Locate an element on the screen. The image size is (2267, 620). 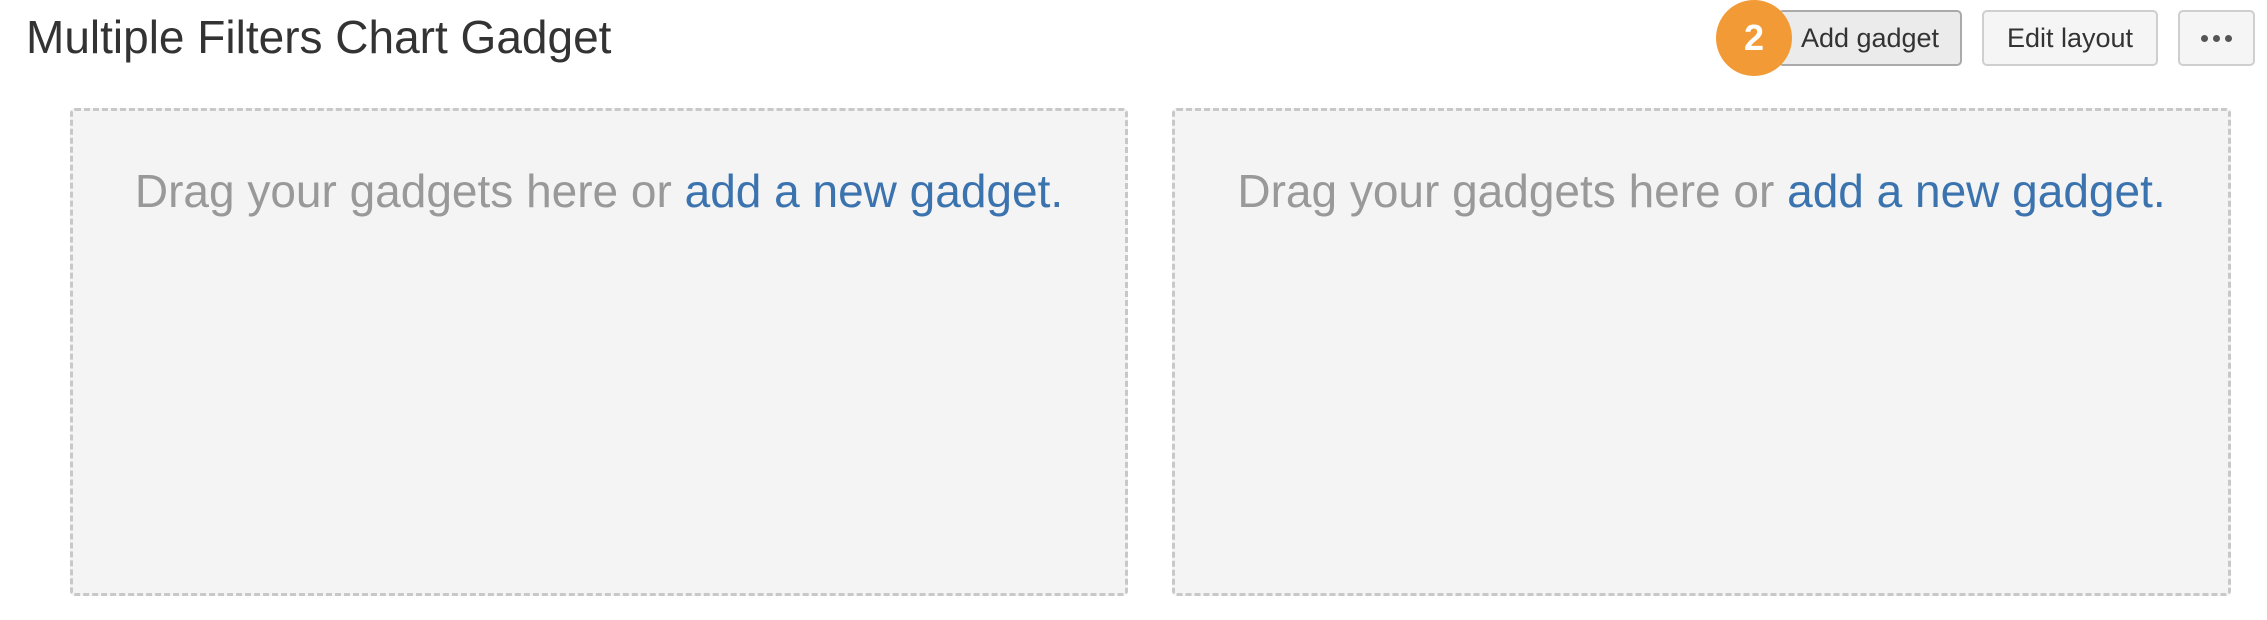
step-number-badge: 2 is located at coordinates (1754, 38).